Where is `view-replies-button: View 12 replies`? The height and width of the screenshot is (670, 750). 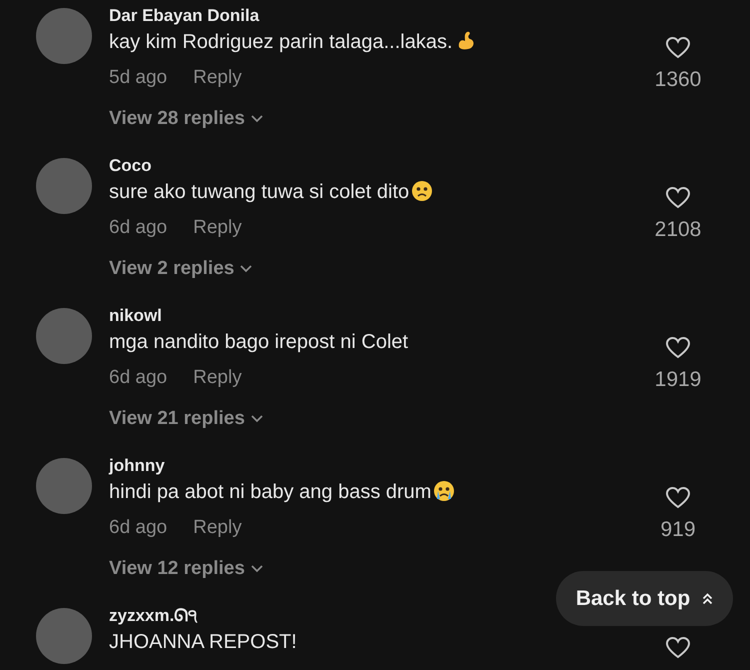
view-replies-button: View 12 replies is located at coordinates (186, 568).